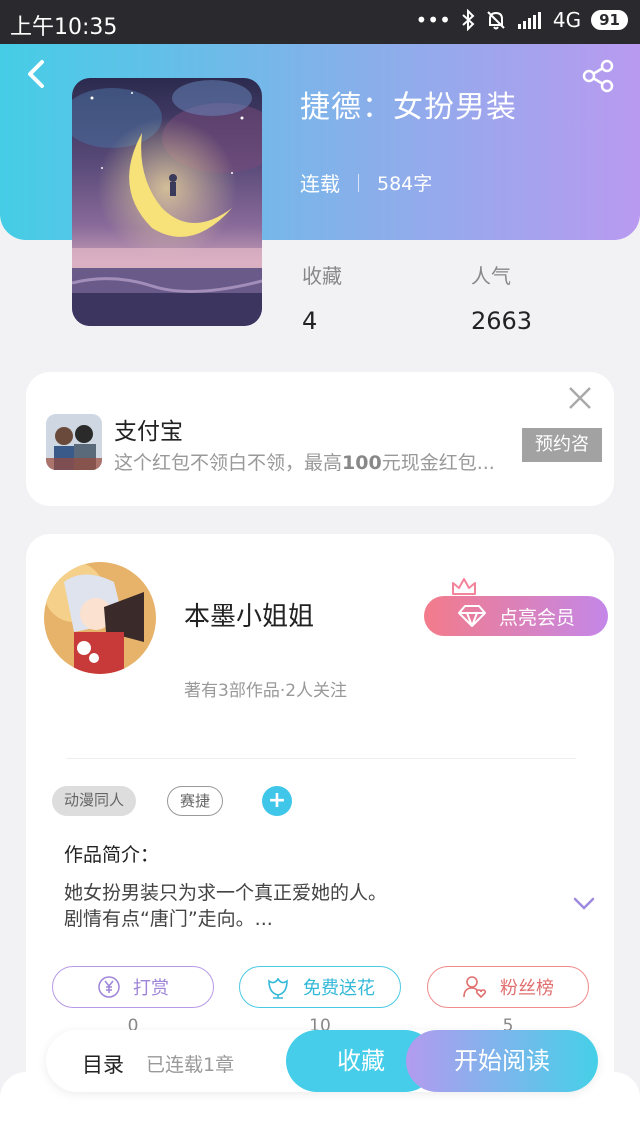 Image resolution: width=640 pixels, height=1138 pixels. What do you see at coordinates (408, 107) in the screenshot?
I see `book-title: 捷德：女扮男装` at bounding box center [408, 107].